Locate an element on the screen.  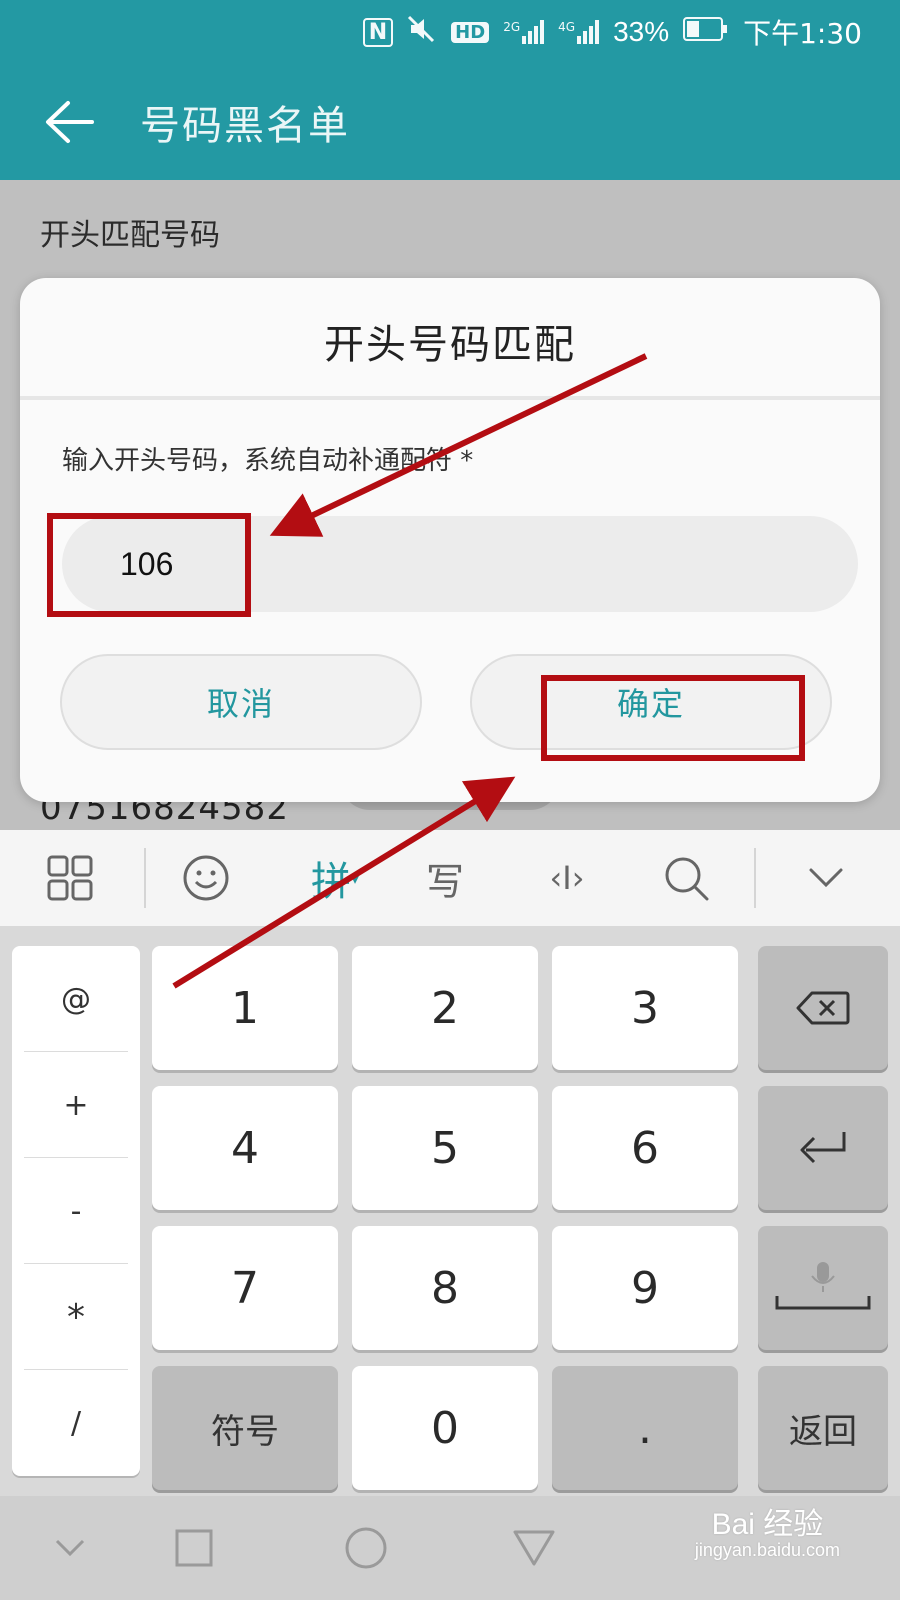
dialog-divider is located at coordinates (450, 398).